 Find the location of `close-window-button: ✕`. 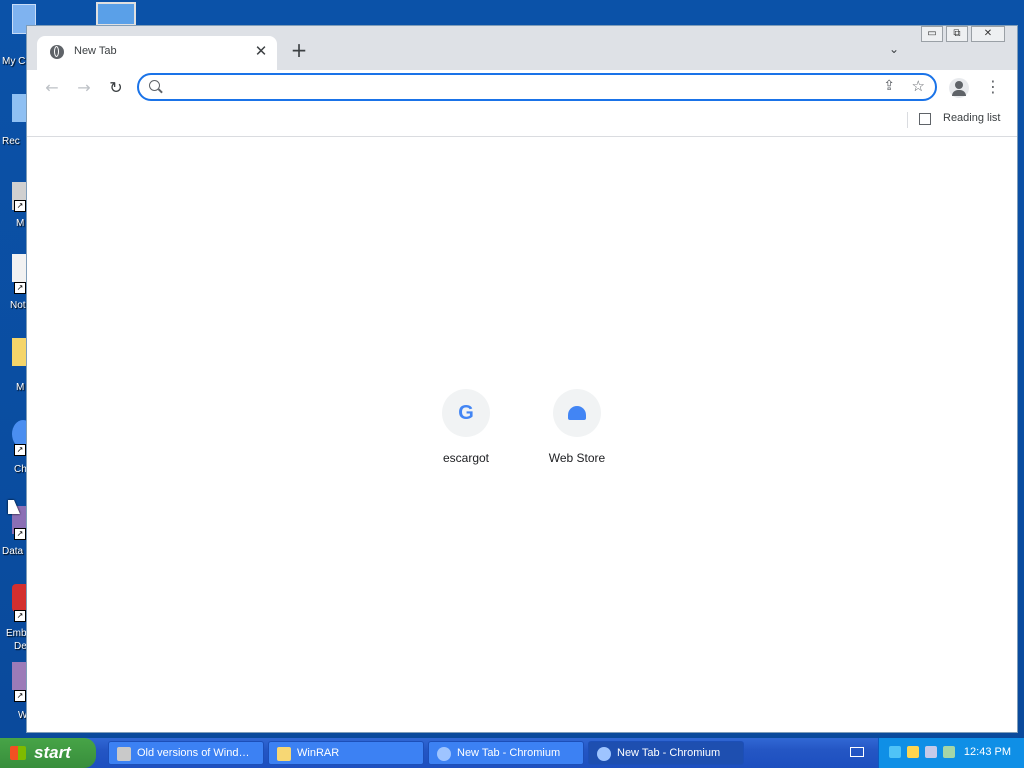

close-window-button: ✕ is located at coordinates (988, 34).